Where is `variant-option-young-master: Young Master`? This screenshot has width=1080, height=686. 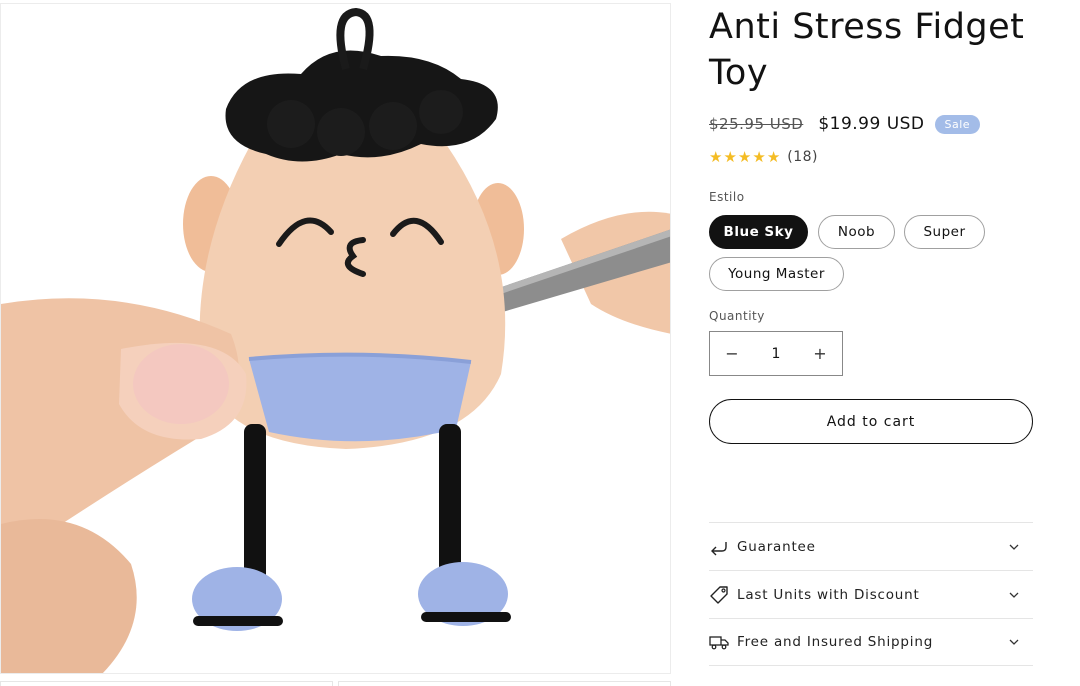 variant-option-young-master: Young Master is located at coordinates (776, 274).